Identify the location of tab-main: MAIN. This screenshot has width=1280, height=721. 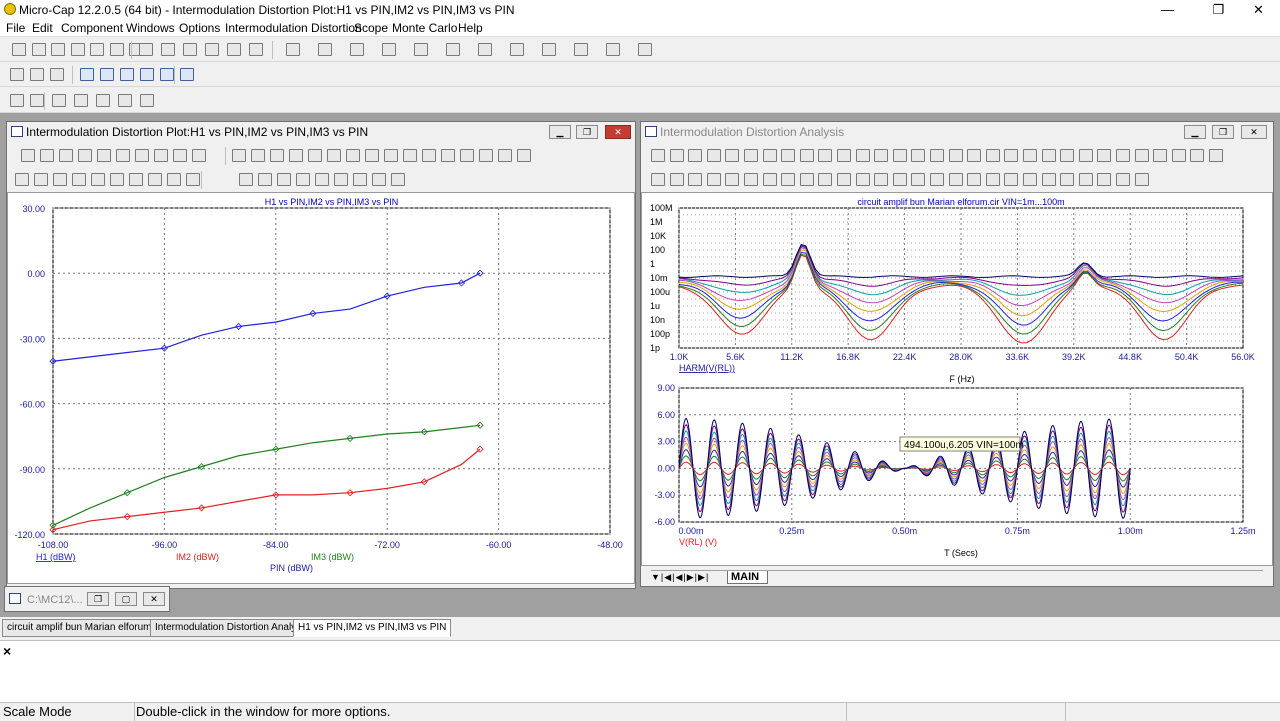
(748, 577).